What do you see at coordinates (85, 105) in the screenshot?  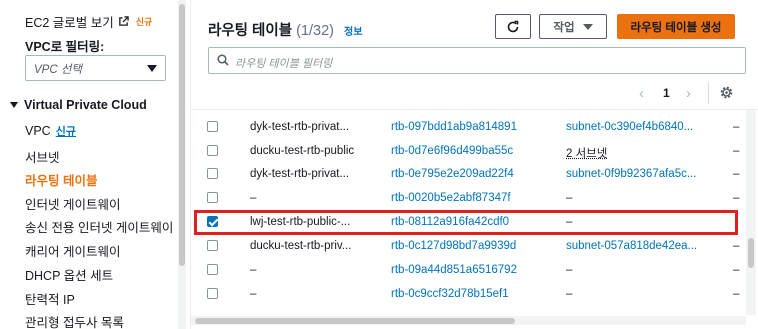 I see `section-title: Virtual Private Cloud` at bounding box center [85, 105].